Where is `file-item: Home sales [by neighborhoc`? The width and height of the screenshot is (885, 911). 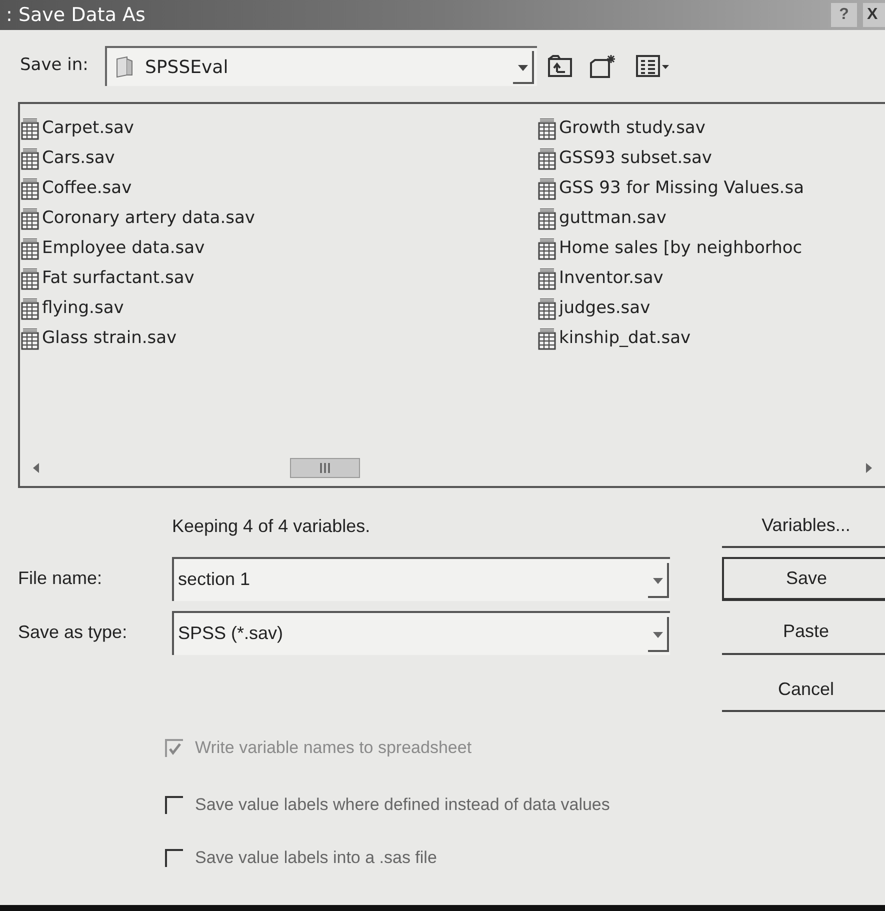
file-item: Home sales [by neighborhoc is located at coordinates (711, 249).